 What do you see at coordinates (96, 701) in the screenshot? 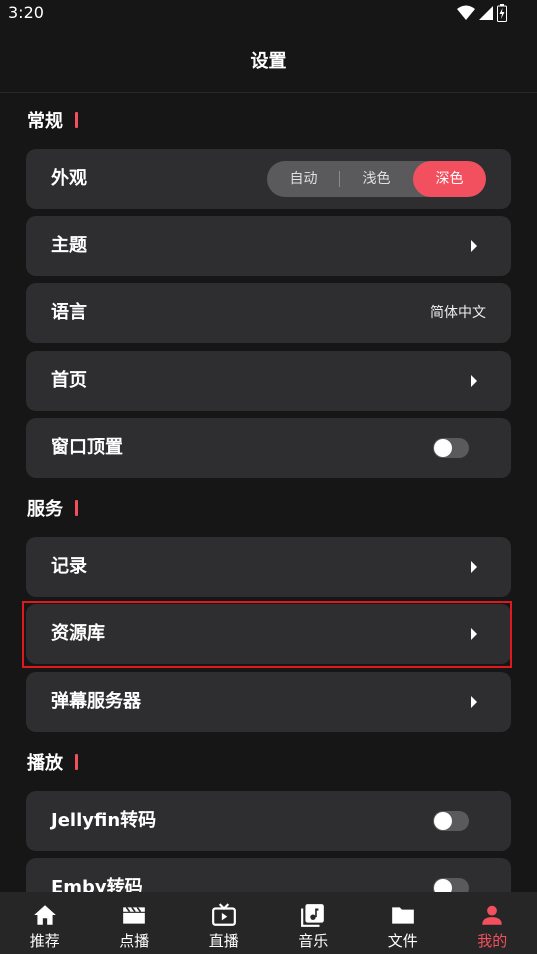
I see `danmaku-label: 弹幕服务器` at bounding box center [96, 701].